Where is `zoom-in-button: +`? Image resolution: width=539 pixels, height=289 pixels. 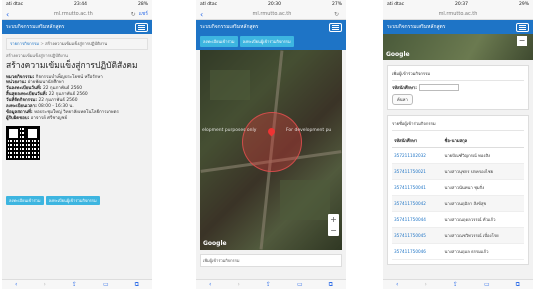 zoom-in-button: + is located at coordinates (333, 219).